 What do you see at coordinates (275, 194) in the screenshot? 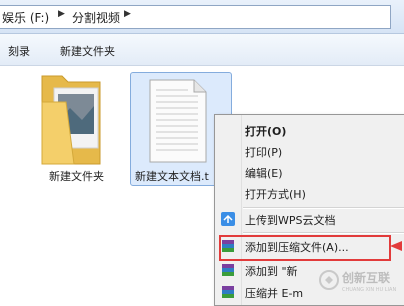
I see `menu-item-open-with: 打开方式(H)` at bounding box center [275, 194].